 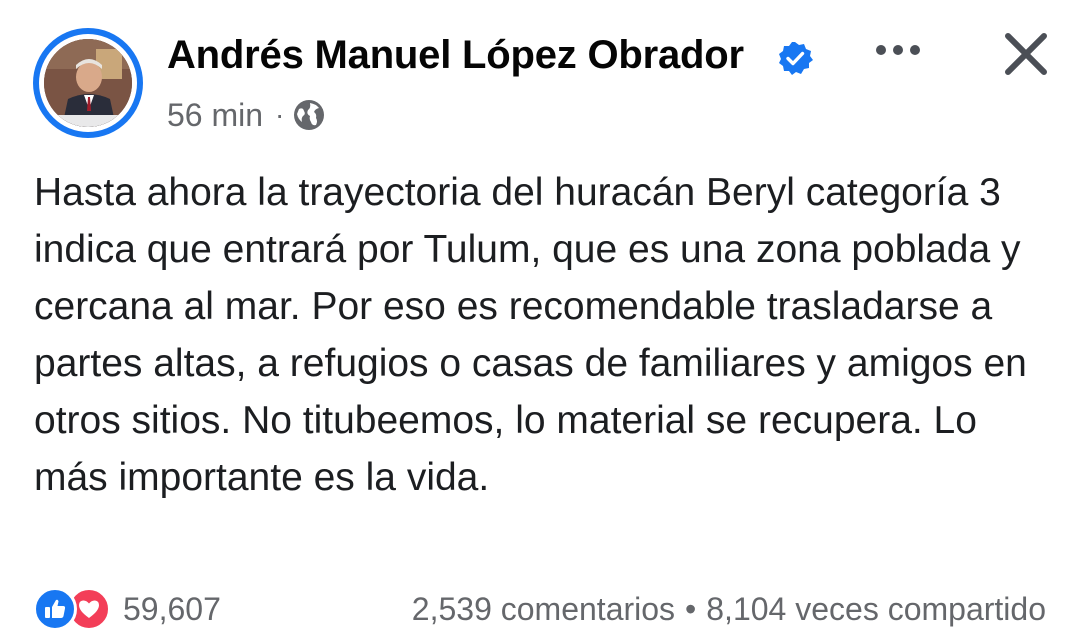 What do you see at coordinates (455, 55) in the screenshot?
I see `author-name: Andrés Manuel López Obrador` at bounding box center [455, 55].